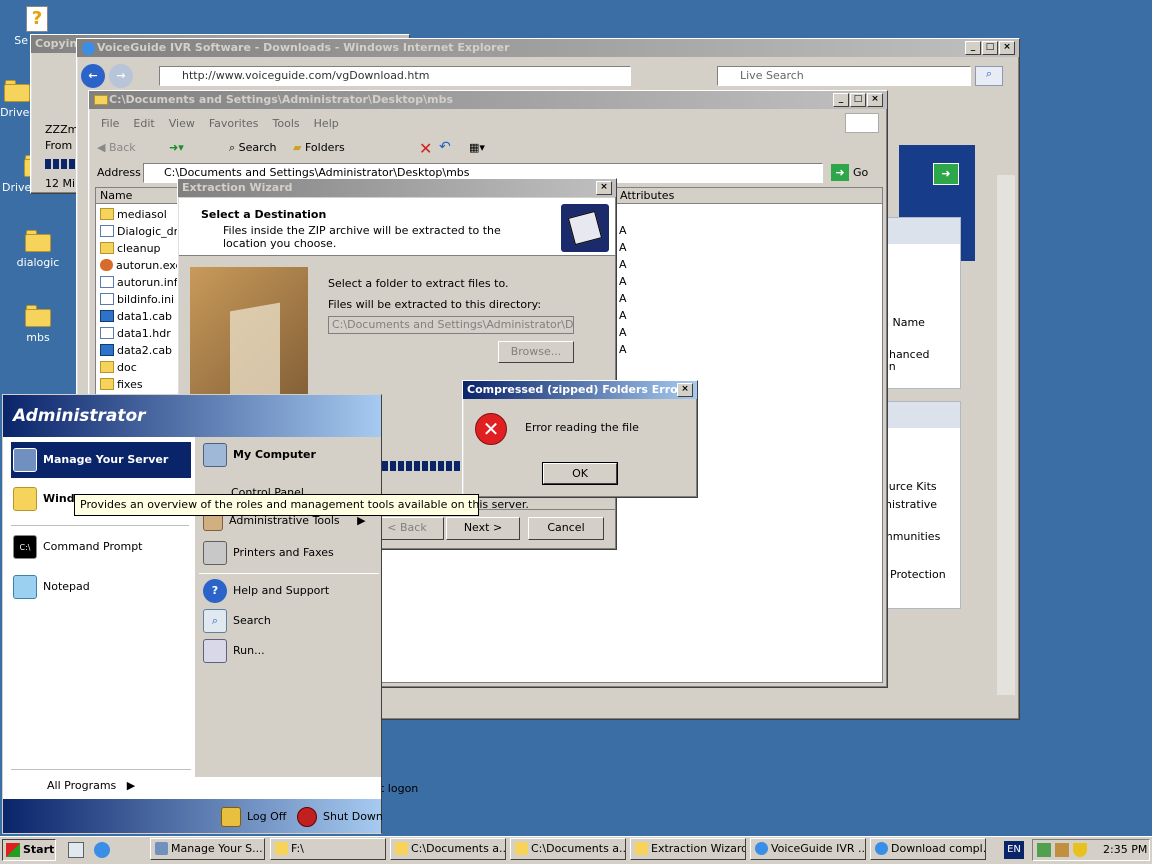  Describe the element at coordinates (234, 123) in the screenshot. I see `menu-favorites: Favorites` at that location.